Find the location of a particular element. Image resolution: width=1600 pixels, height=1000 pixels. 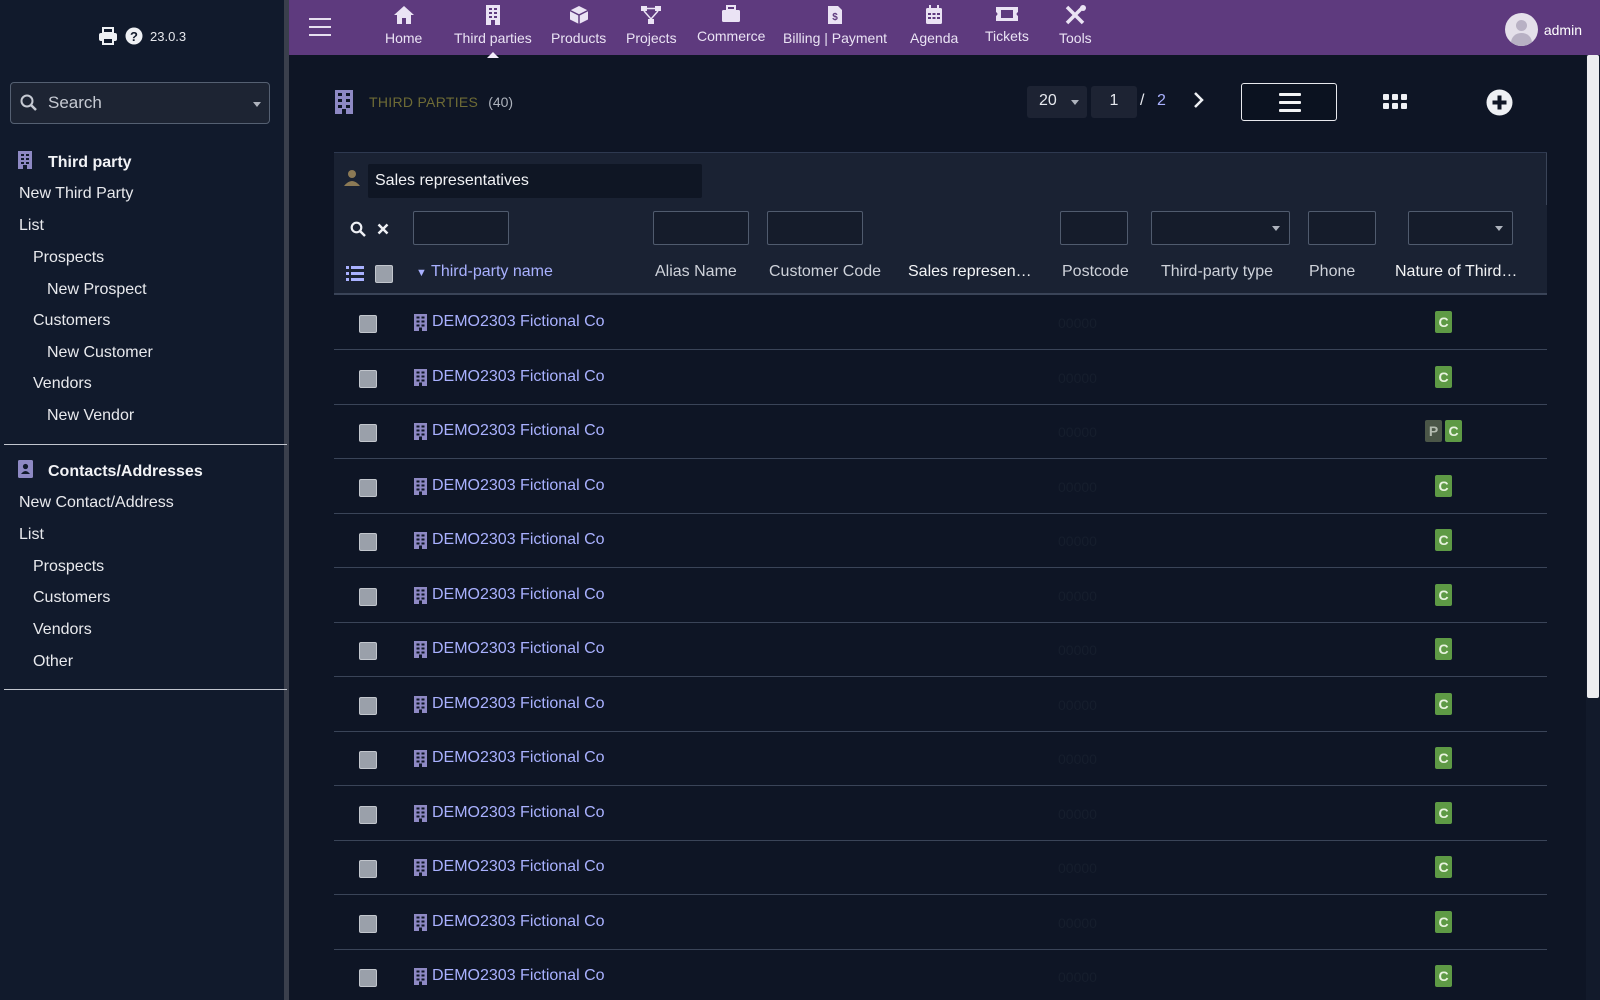

sidebar-search-input is located at coordinates (138, 103).